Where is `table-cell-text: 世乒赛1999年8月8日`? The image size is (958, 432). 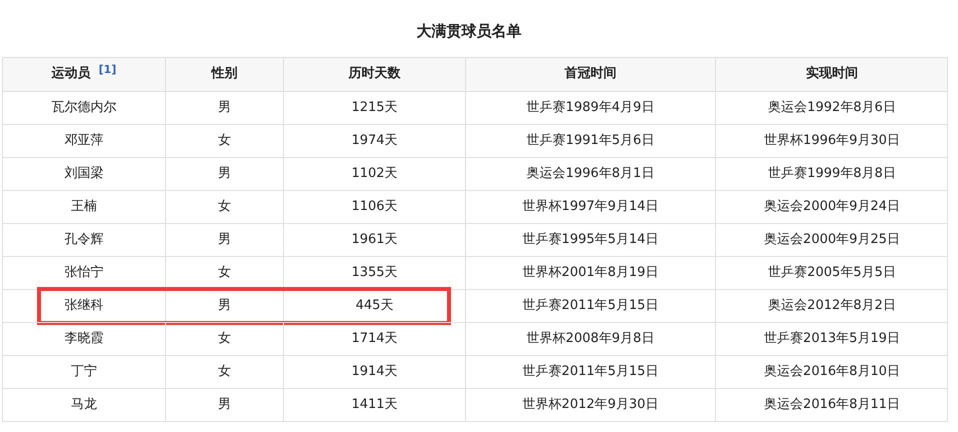
table-cell-text: 世乒赛1999年8月8日 is located at coordinates (832, 173).